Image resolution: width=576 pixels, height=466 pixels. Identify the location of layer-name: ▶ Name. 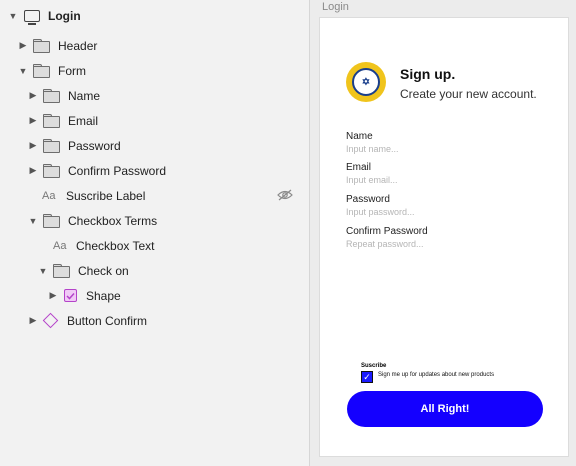
(154, 95).